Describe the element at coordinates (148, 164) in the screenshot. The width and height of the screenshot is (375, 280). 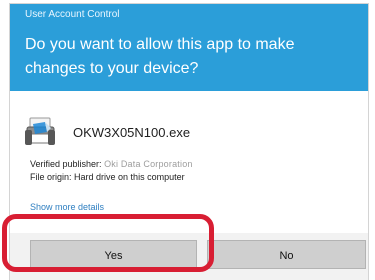
I see `publisher-value: Oki Data Corporation` at that location.